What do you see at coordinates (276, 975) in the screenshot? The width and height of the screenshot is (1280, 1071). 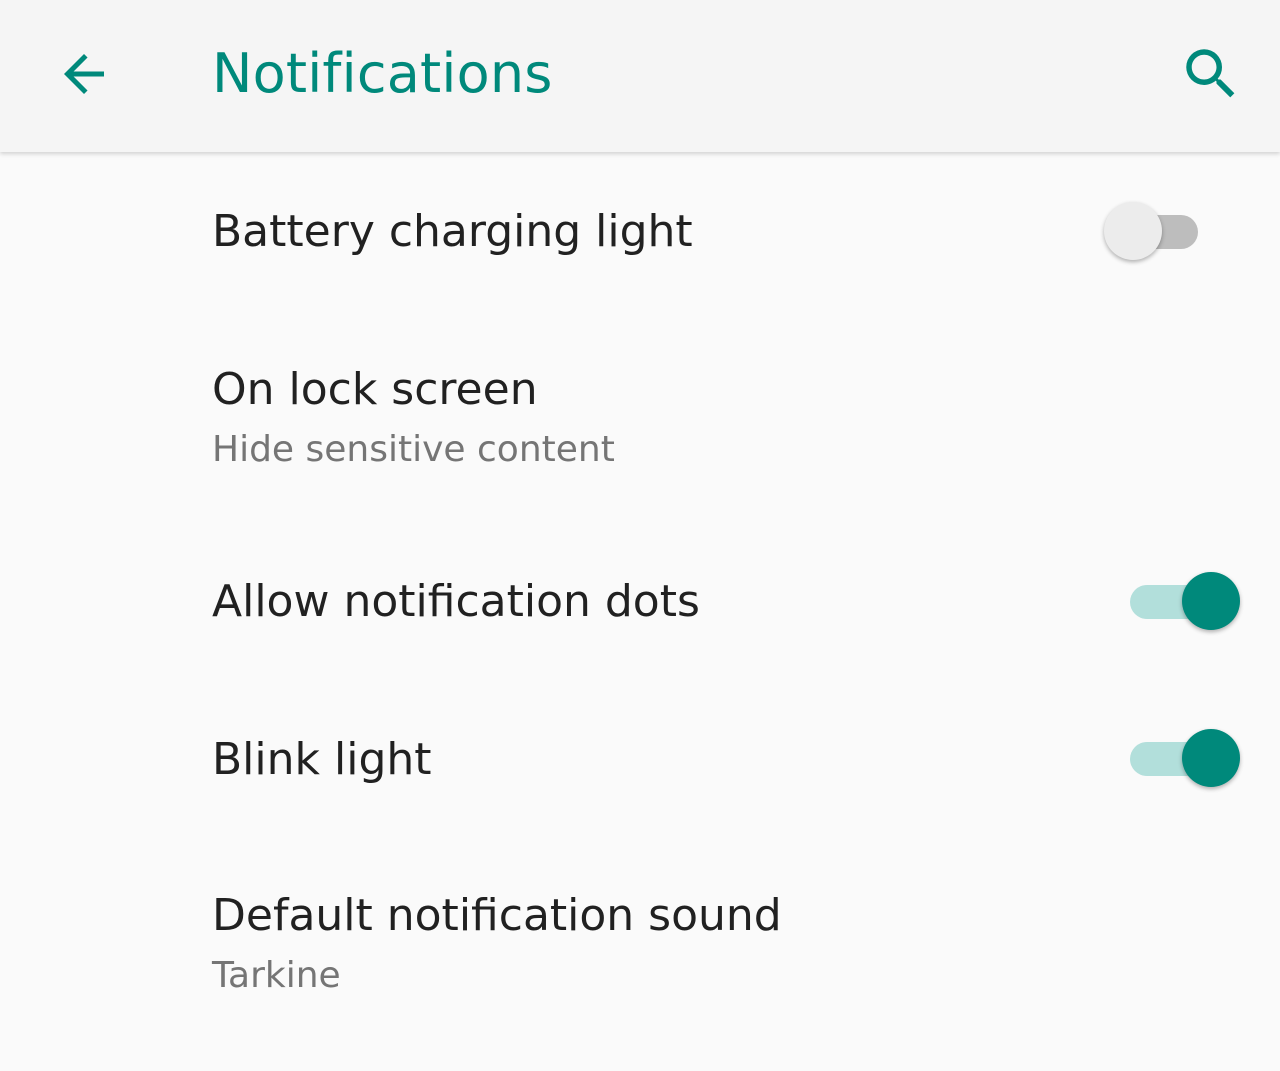 I see `setting-summary: Tarkine` at bounding box center [276, 975].